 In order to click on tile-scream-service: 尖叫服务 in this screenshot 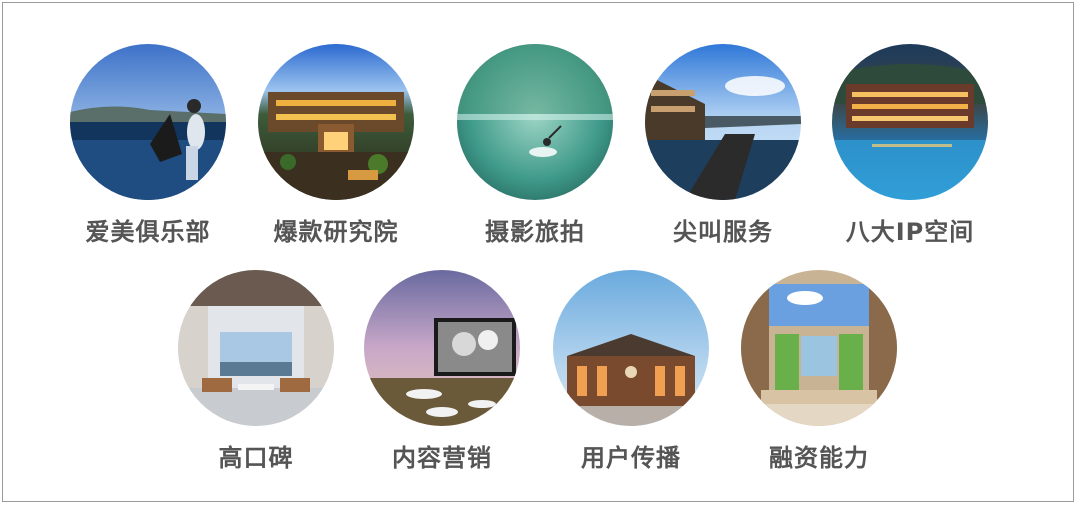, I will do `click(723, 154)`.